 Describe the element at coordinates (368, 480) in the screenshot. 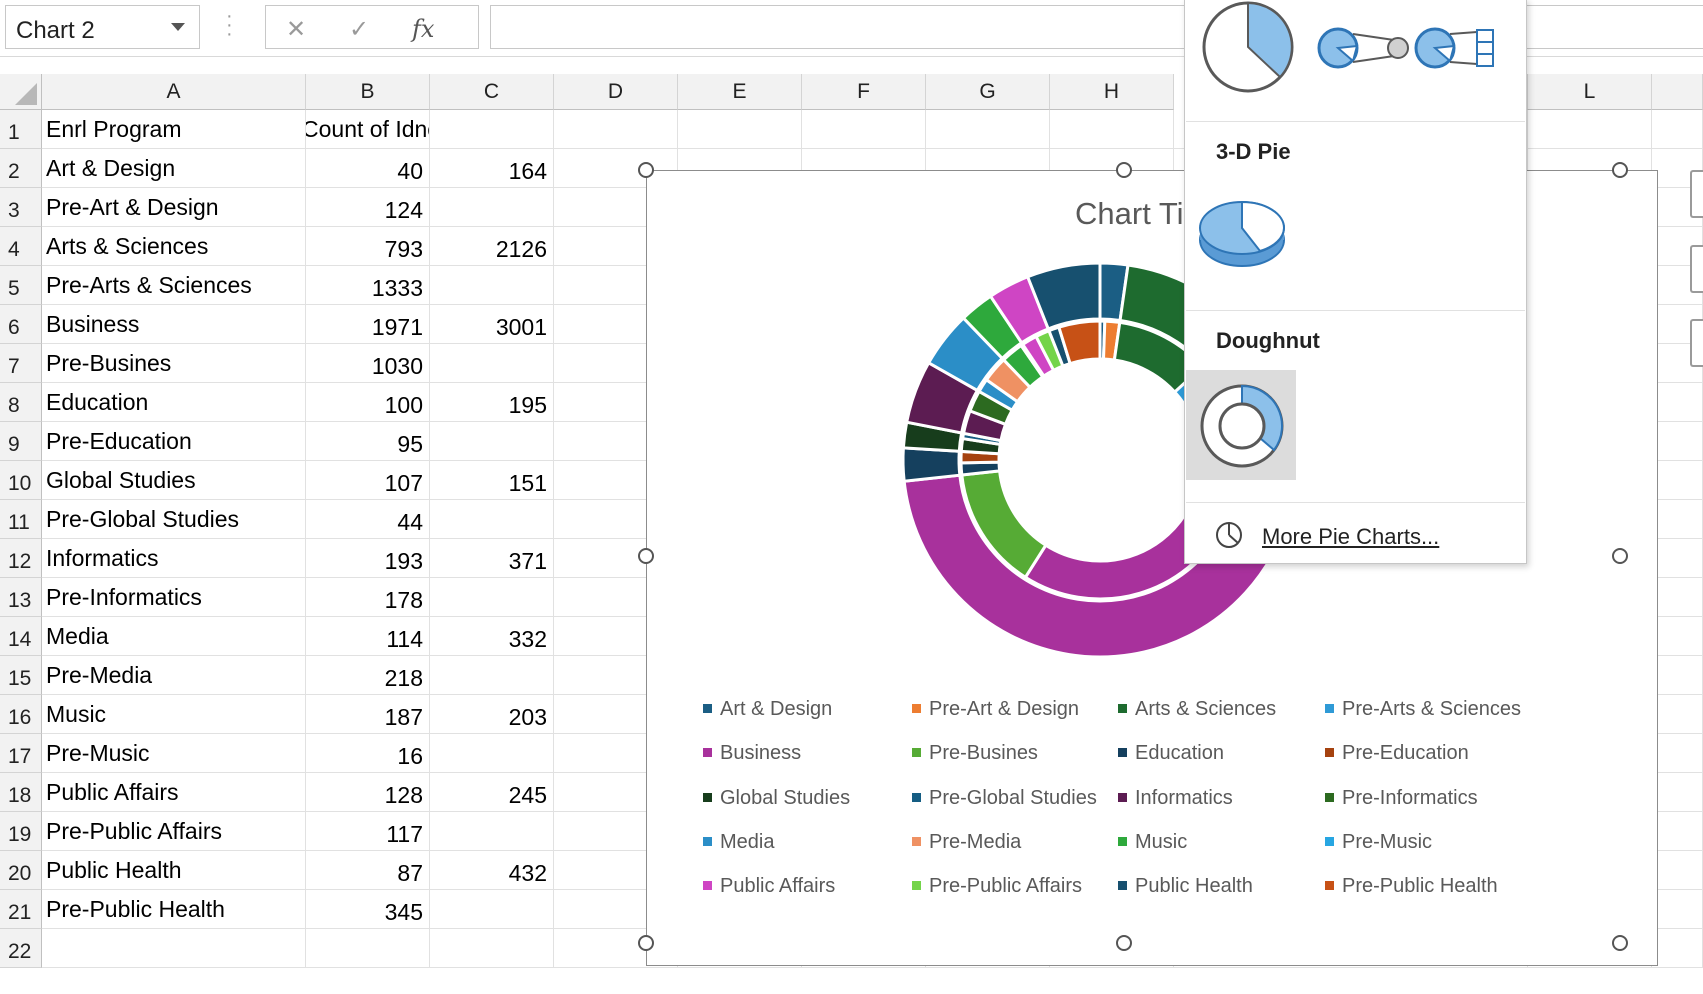

I see `cell-b10: 107` at that location.